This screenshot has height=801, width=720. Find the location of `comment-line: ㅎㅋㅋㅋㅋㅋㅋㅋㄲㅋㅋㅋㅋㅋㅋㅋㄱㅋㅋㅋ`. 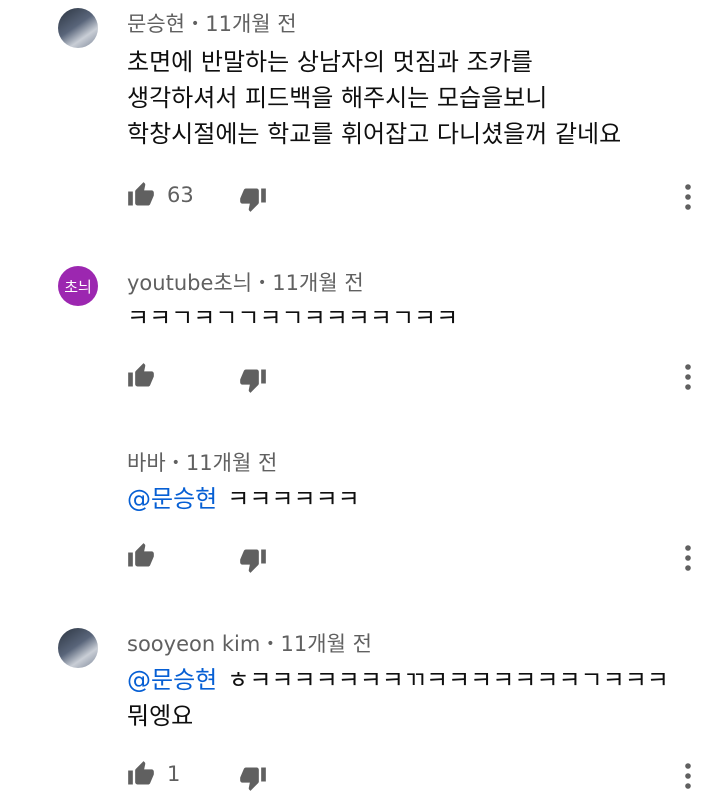

comment-line: ㅎㅋㅋㅋㅋㅋㅋㅋㄲㅋㅋㅋㅋㅋㅋㅋㄱㅋㅋㅋ is located at coordinates (448, 680).